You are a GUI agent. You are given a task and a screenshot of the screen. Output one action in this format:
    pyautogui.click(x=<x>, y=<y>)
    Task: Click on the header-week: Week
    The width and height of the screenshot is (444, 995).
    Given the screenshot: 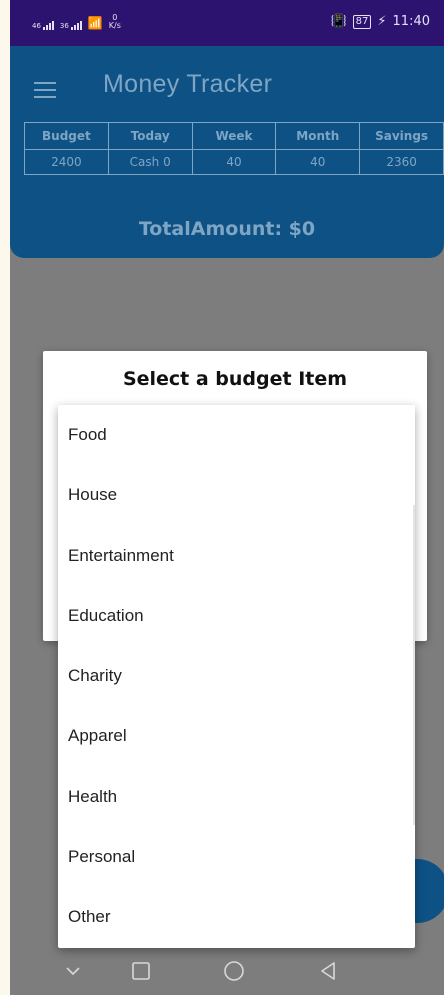 What is the action you would take?
    pyautogui.click(x=234, y=136)
    